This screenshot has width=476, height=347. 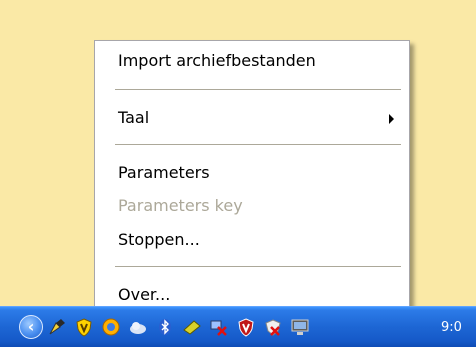 What do you see at coordinates (56, 326) in the screenshot?
I see `pen-tool-icon` at bounding box center [56, 326].